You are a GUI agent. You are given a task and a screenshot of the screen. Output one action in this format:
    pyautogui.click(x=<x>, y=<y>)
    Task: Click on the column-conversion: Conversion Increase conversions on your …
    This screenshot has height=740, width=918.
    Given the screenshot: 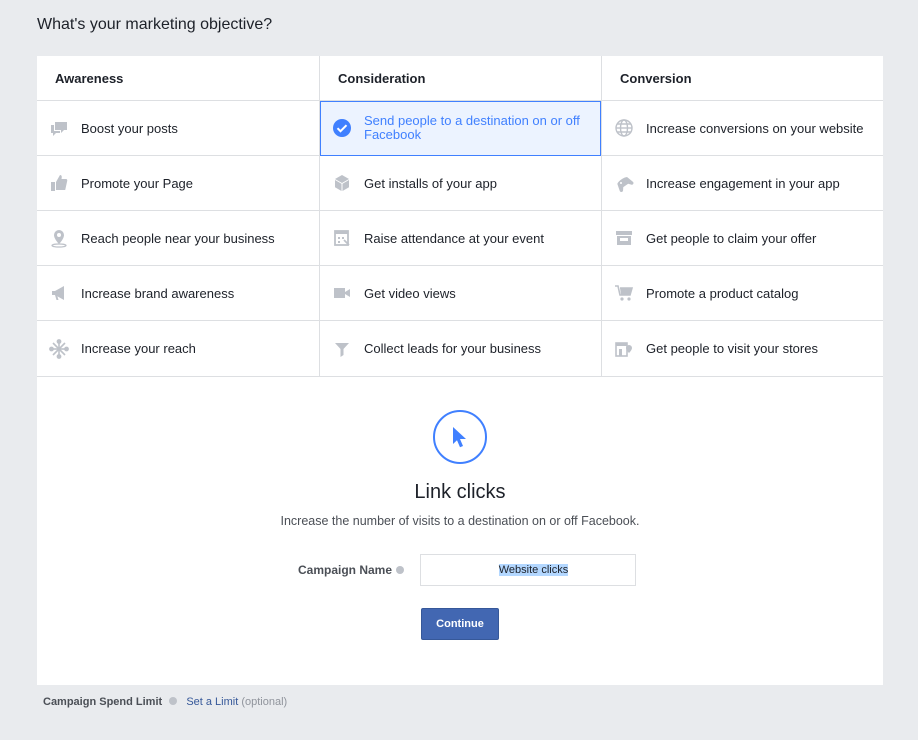 What is the action you would take?
    pyautogui.click(x=742, y=216)
    